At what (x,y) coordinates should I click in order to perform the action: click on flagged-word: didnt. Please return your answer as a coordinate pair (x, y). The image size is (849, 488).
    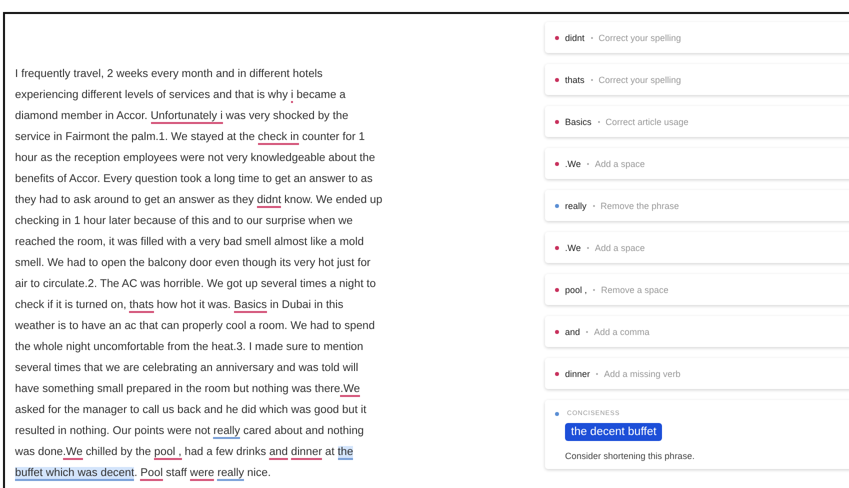
    Looking at the image, I should click on (575, 37).